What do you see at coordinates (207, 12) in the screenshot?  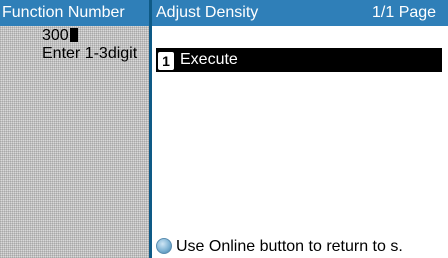 I see `menu-title: Adjust Density` at bounding box center [207, 12].